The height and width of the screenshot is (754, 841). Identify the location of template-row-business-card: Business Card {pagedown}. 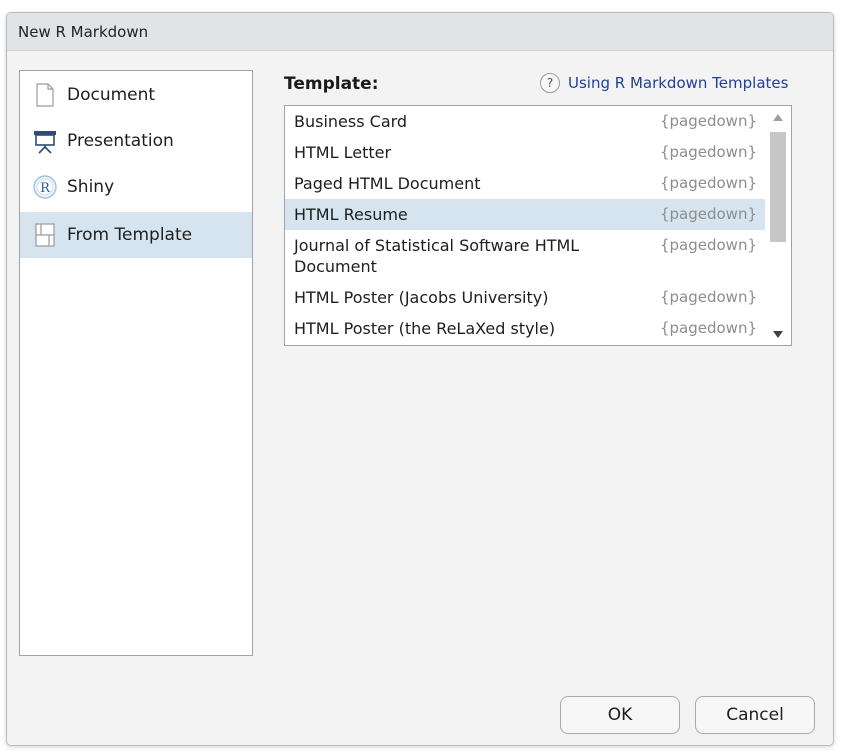
(525, 121).